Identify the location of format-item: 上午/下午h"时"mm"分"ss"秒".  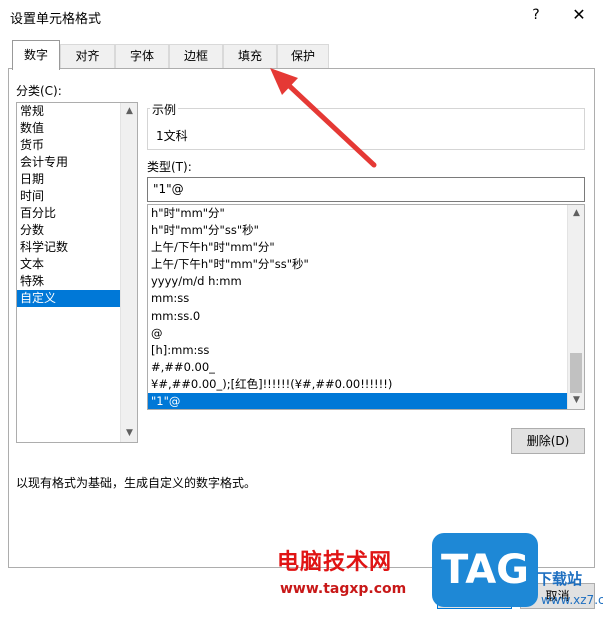
(366, 264).